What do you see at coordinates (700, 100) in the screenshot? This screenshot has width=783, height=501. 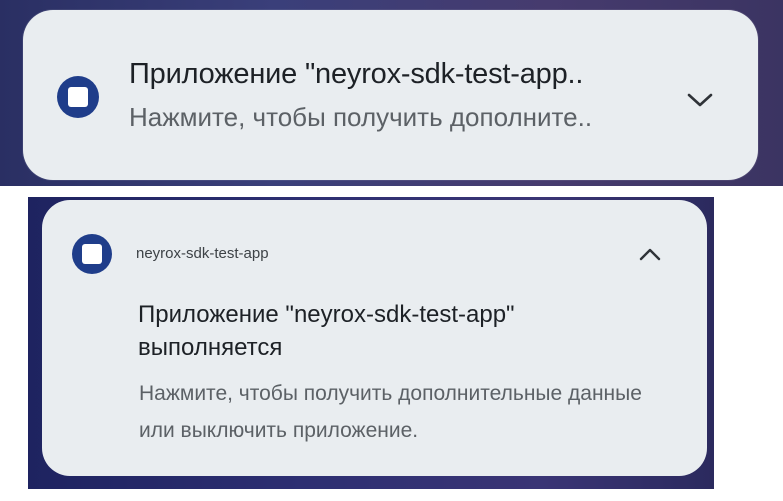 I see `chevron-down-icon` at bounding box center [700, 100].